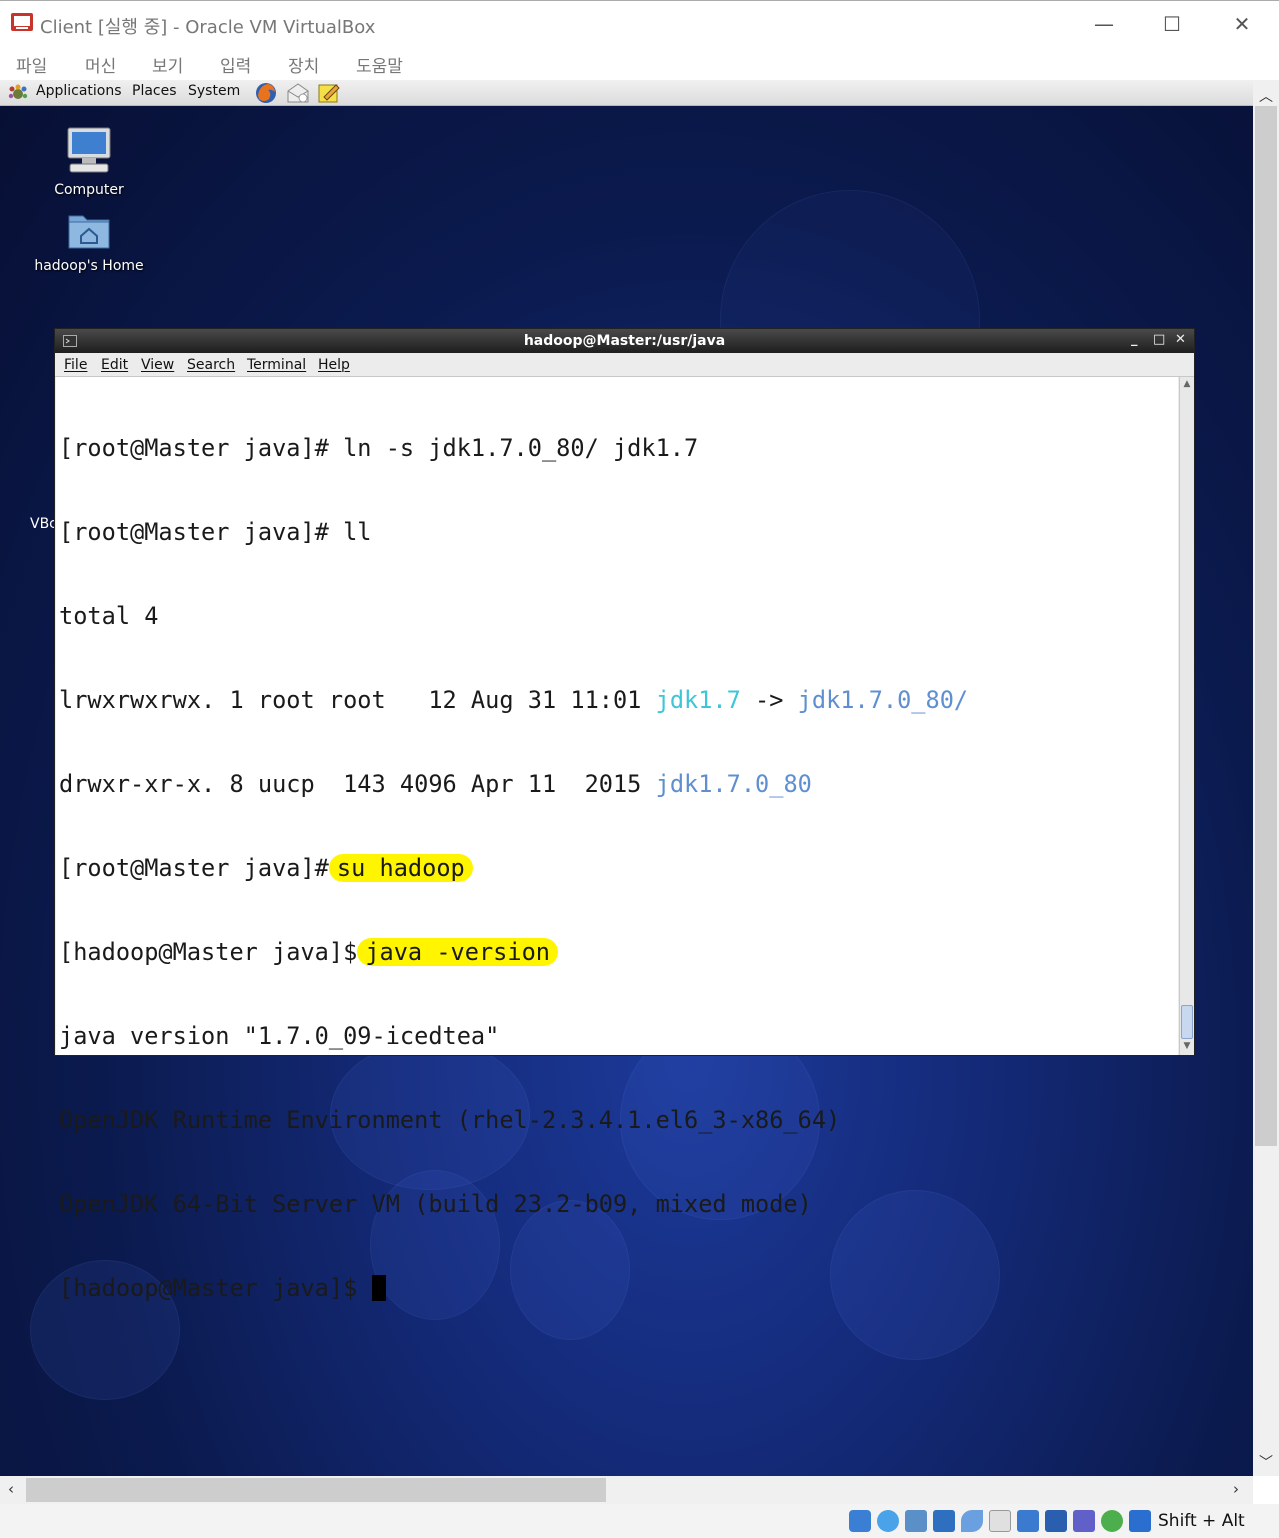  Describe the element at coordinates (639, 1521) in the screenshot. I see `vbox-status-bar: Shift + Alt` at that location.